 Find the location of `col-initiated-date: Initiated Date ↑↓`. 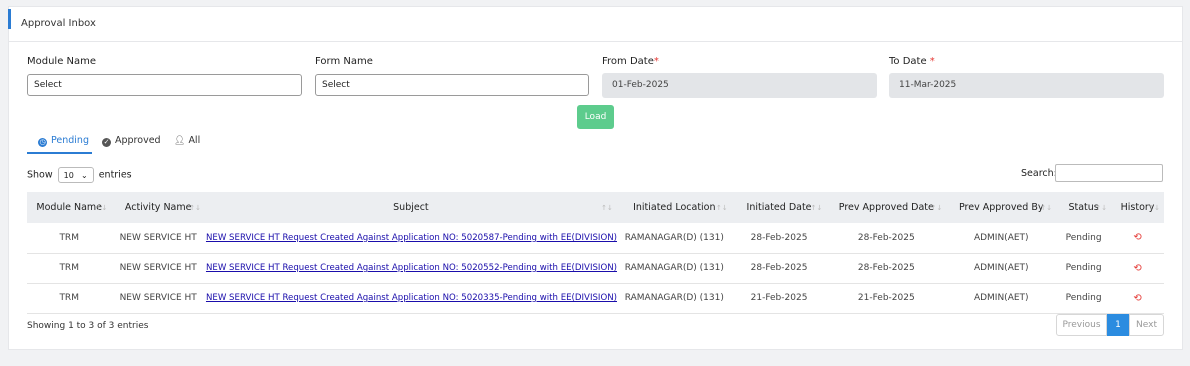

col-initiated-date: Initiated Date ↑↓ is located at coordinates (779, 207).